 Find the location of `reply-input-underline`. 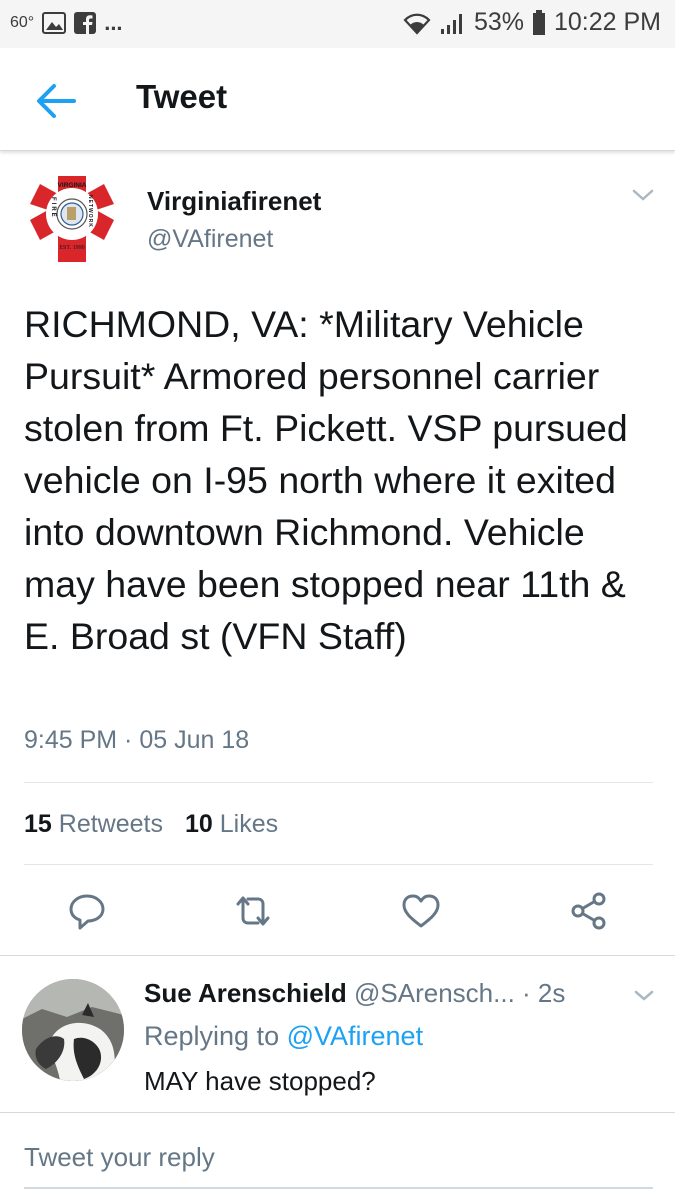

reply-input-underline is located at coordinates (338, 1188).